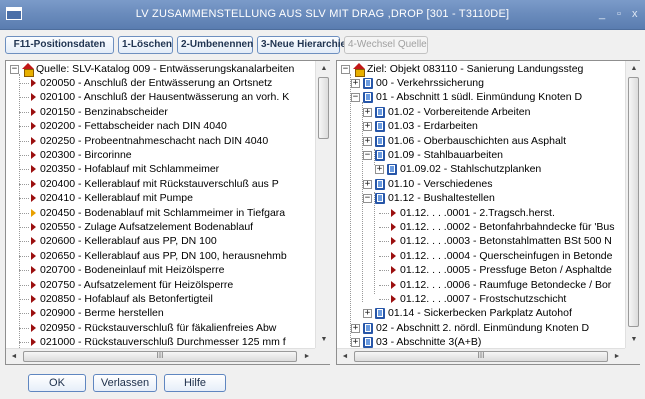  Describe the element at coordinates (59, 45) in the screenshot. I see `positionsdaten-button: F11-Positionsdaten` at that location.